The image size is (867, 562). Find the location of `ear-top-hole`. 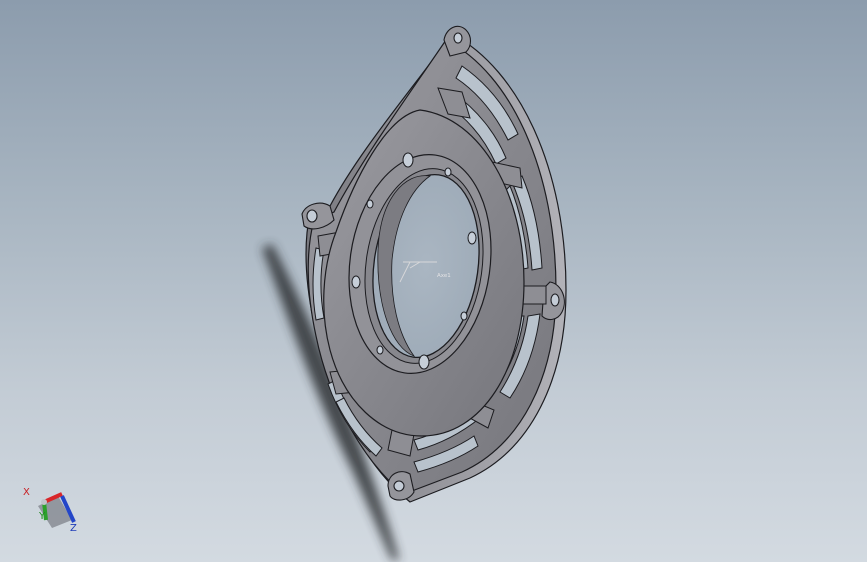

ear-top-hole is located at coordinates (458, 38).